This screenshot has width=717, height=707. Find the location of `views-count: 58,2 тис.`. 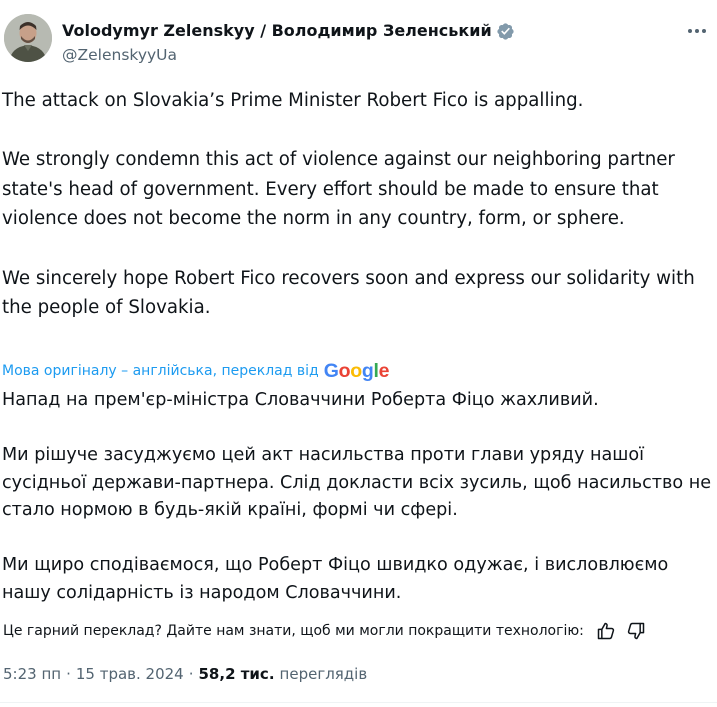

views-count: 58,2 тис. is located at coordinates (236, 674).